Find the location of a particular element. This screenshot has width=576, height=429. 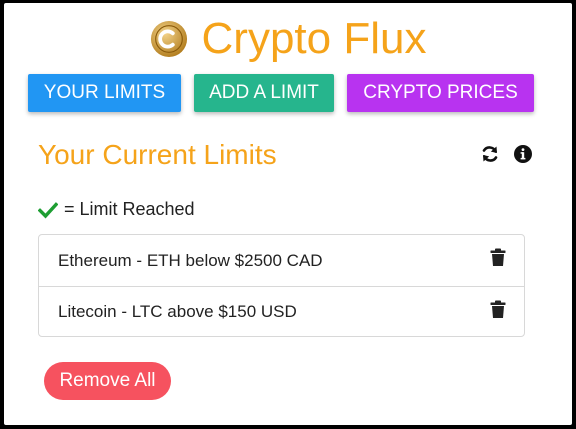

app-header: Crypto Flux is located at coordinates (288, 39).